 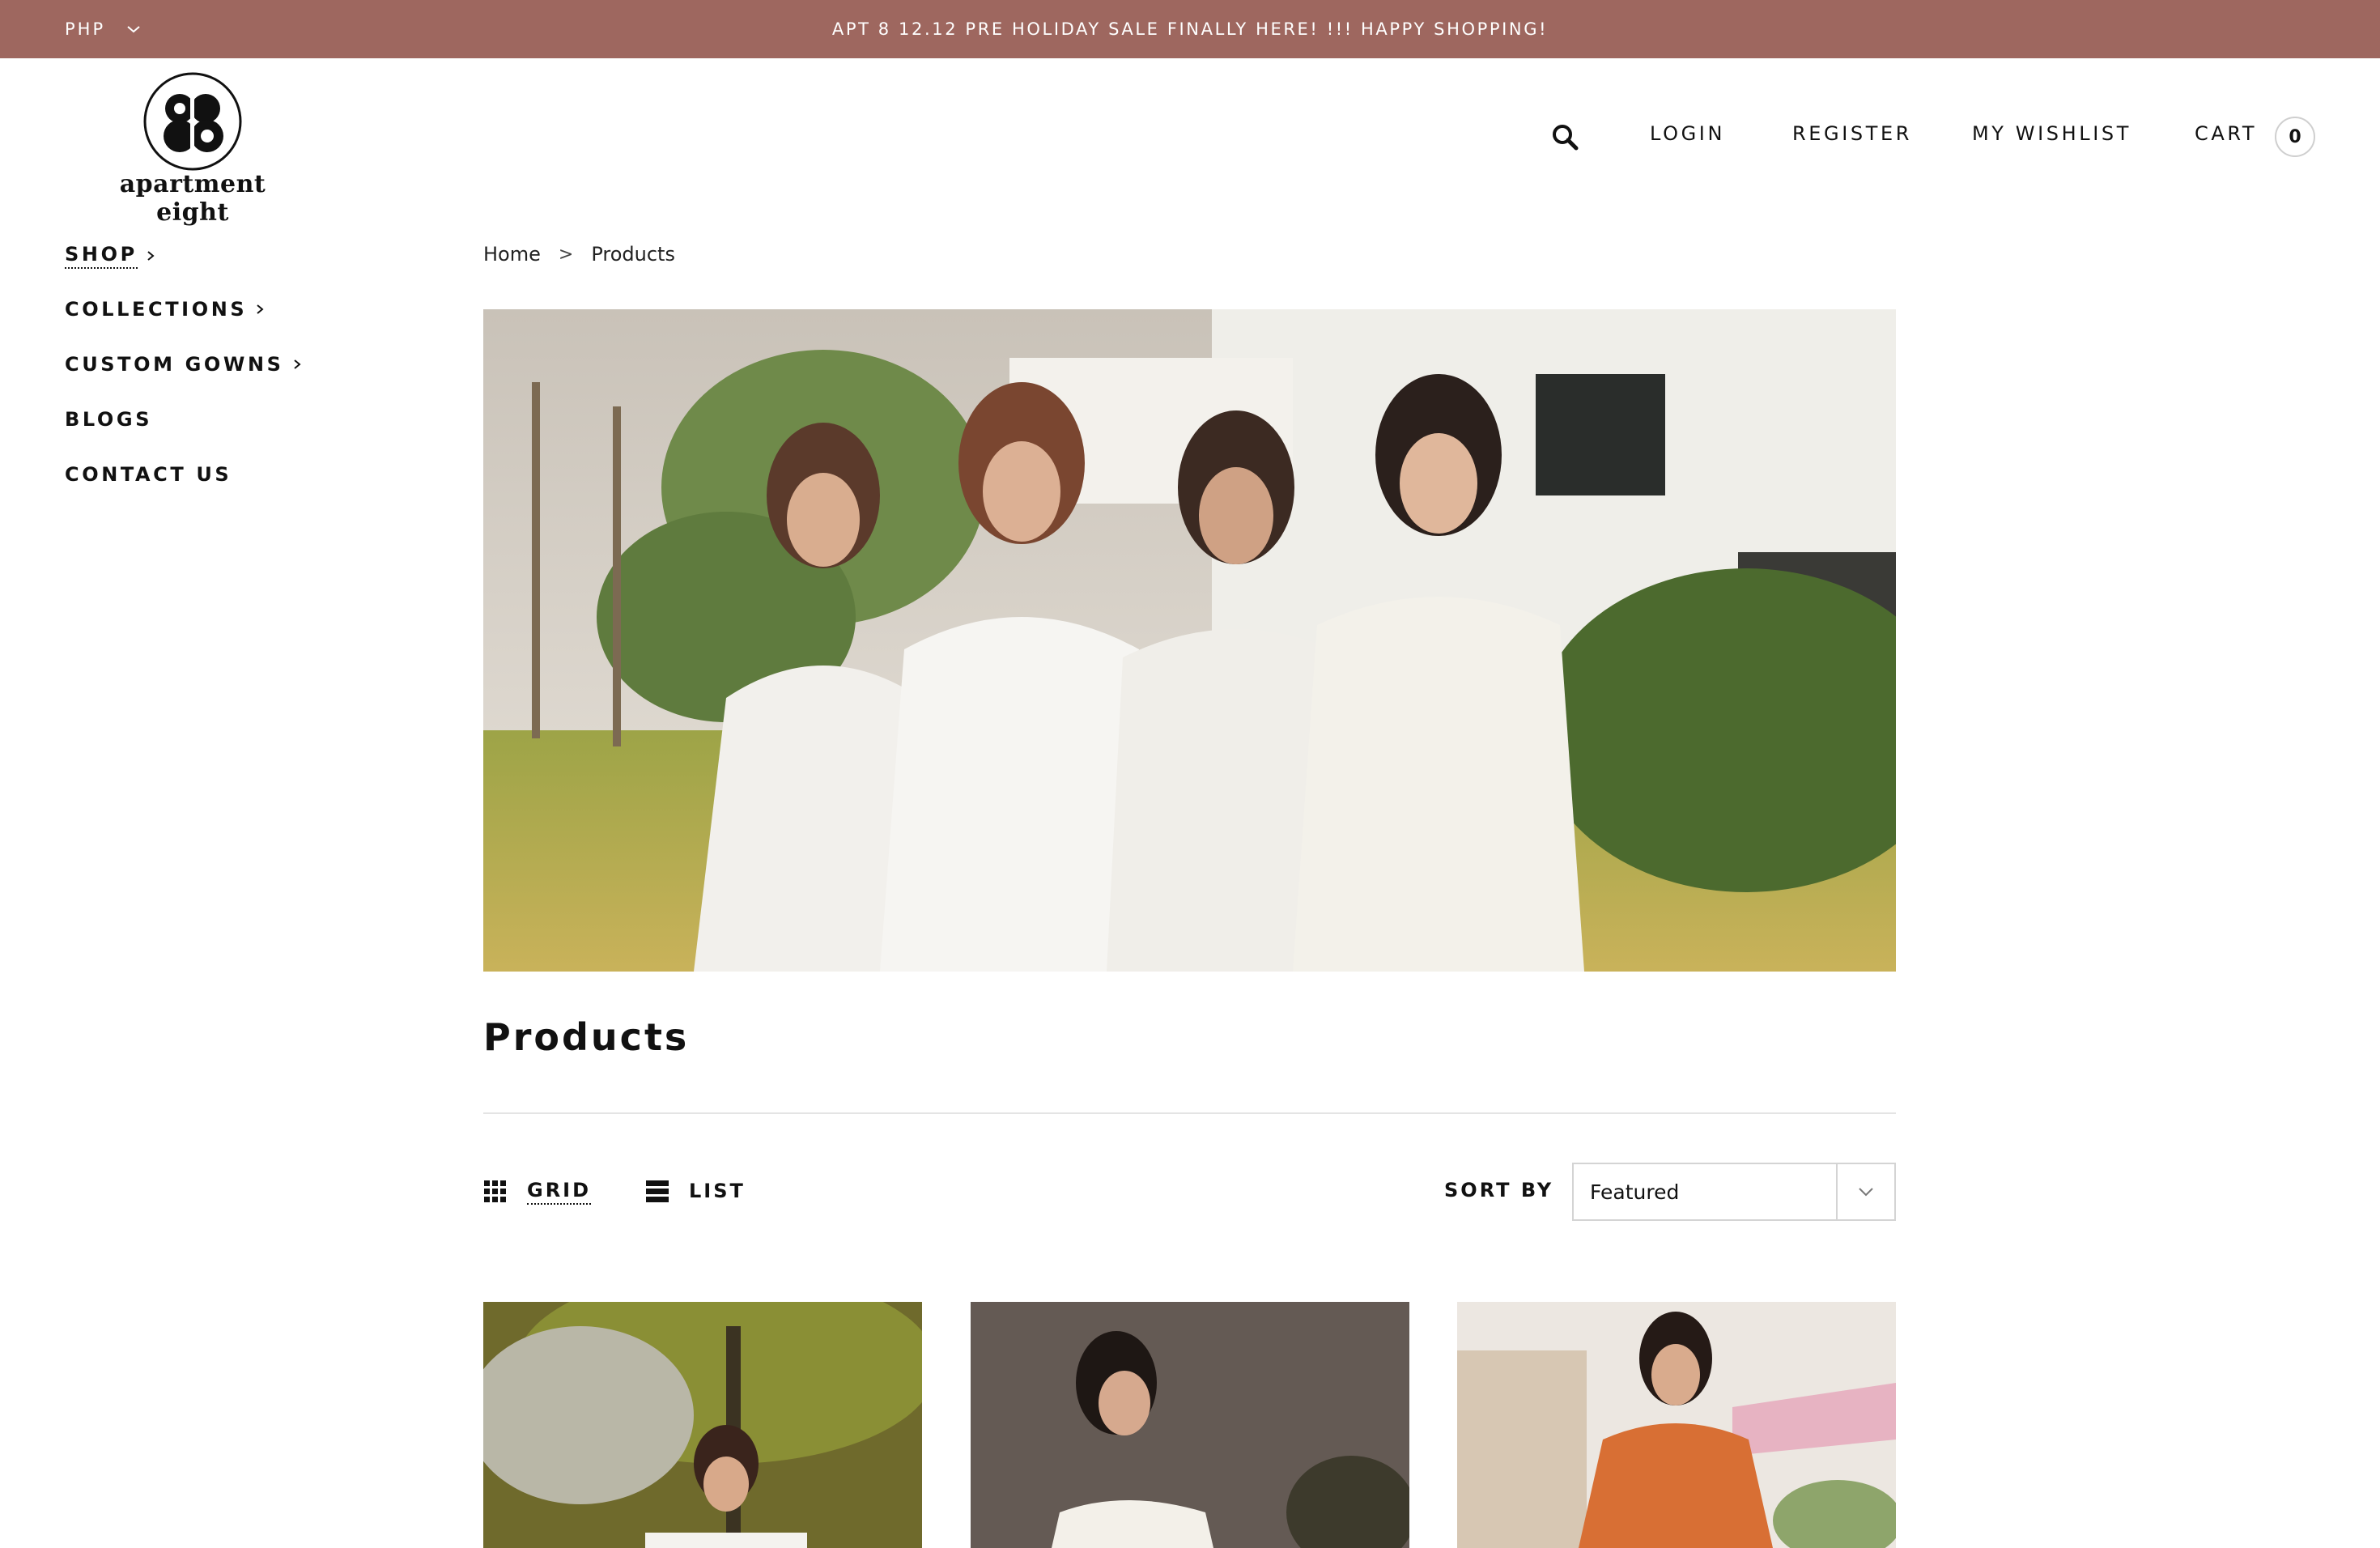 What do you see at coordinates (2226, 133) in the screenshot?
I see `cart-link: CART` at bounding box center [2226, 133].